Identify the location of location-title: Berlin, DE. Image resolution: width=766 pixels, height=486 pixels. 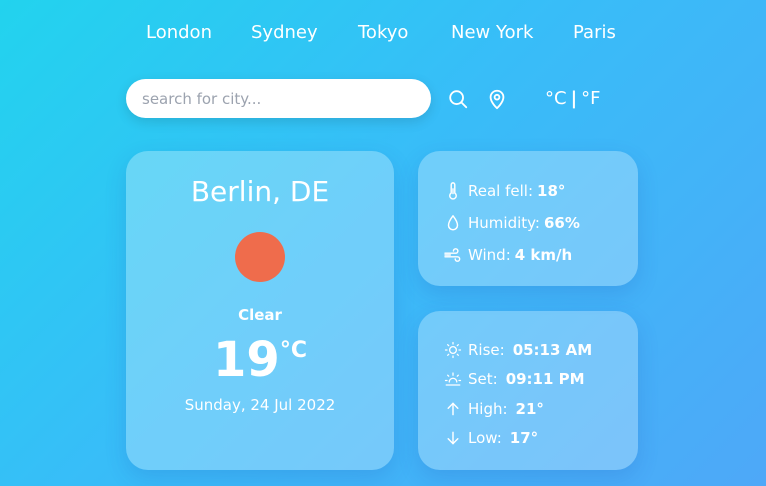
(260, 191).